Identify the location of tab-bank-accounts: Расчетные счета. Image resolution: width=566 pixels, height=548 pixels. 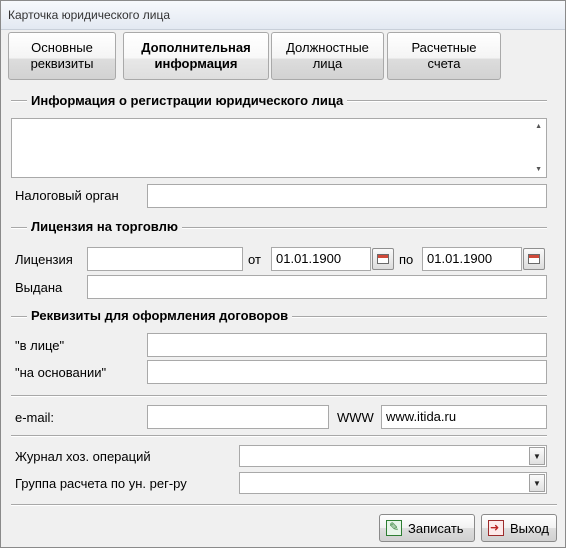
(444, 56).